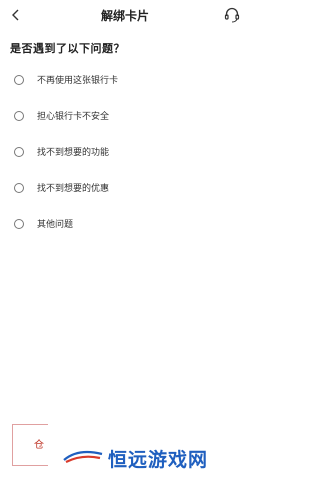 This screenshot has width=320, height=486. What do you see at coordinates (125, 190) in the screenshot?
I see `option-discount-not-found: 找不到想要的优惠` at bounding box center [125, 190].